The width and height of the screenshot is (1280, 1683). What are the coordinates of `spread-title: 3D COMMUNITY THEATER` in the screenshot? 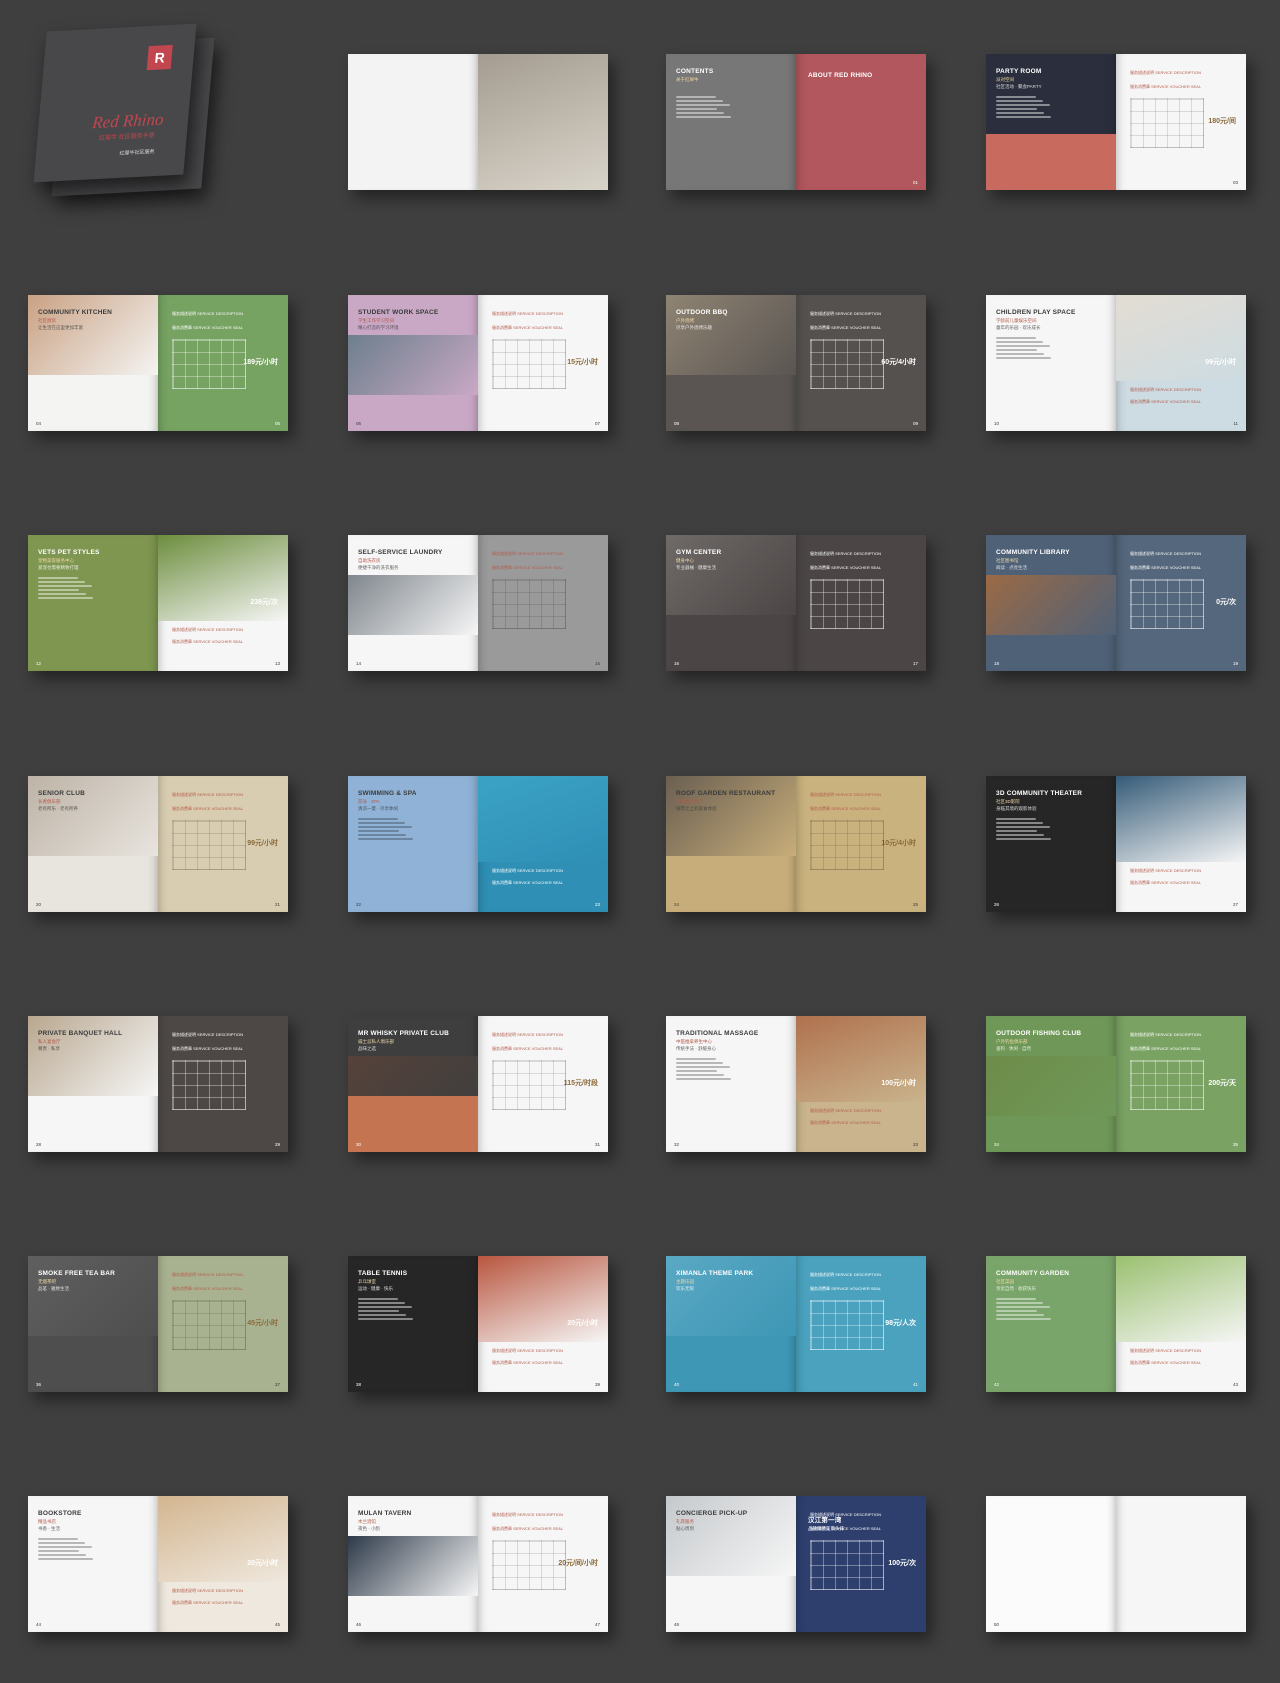 It's located at (1039, 793).